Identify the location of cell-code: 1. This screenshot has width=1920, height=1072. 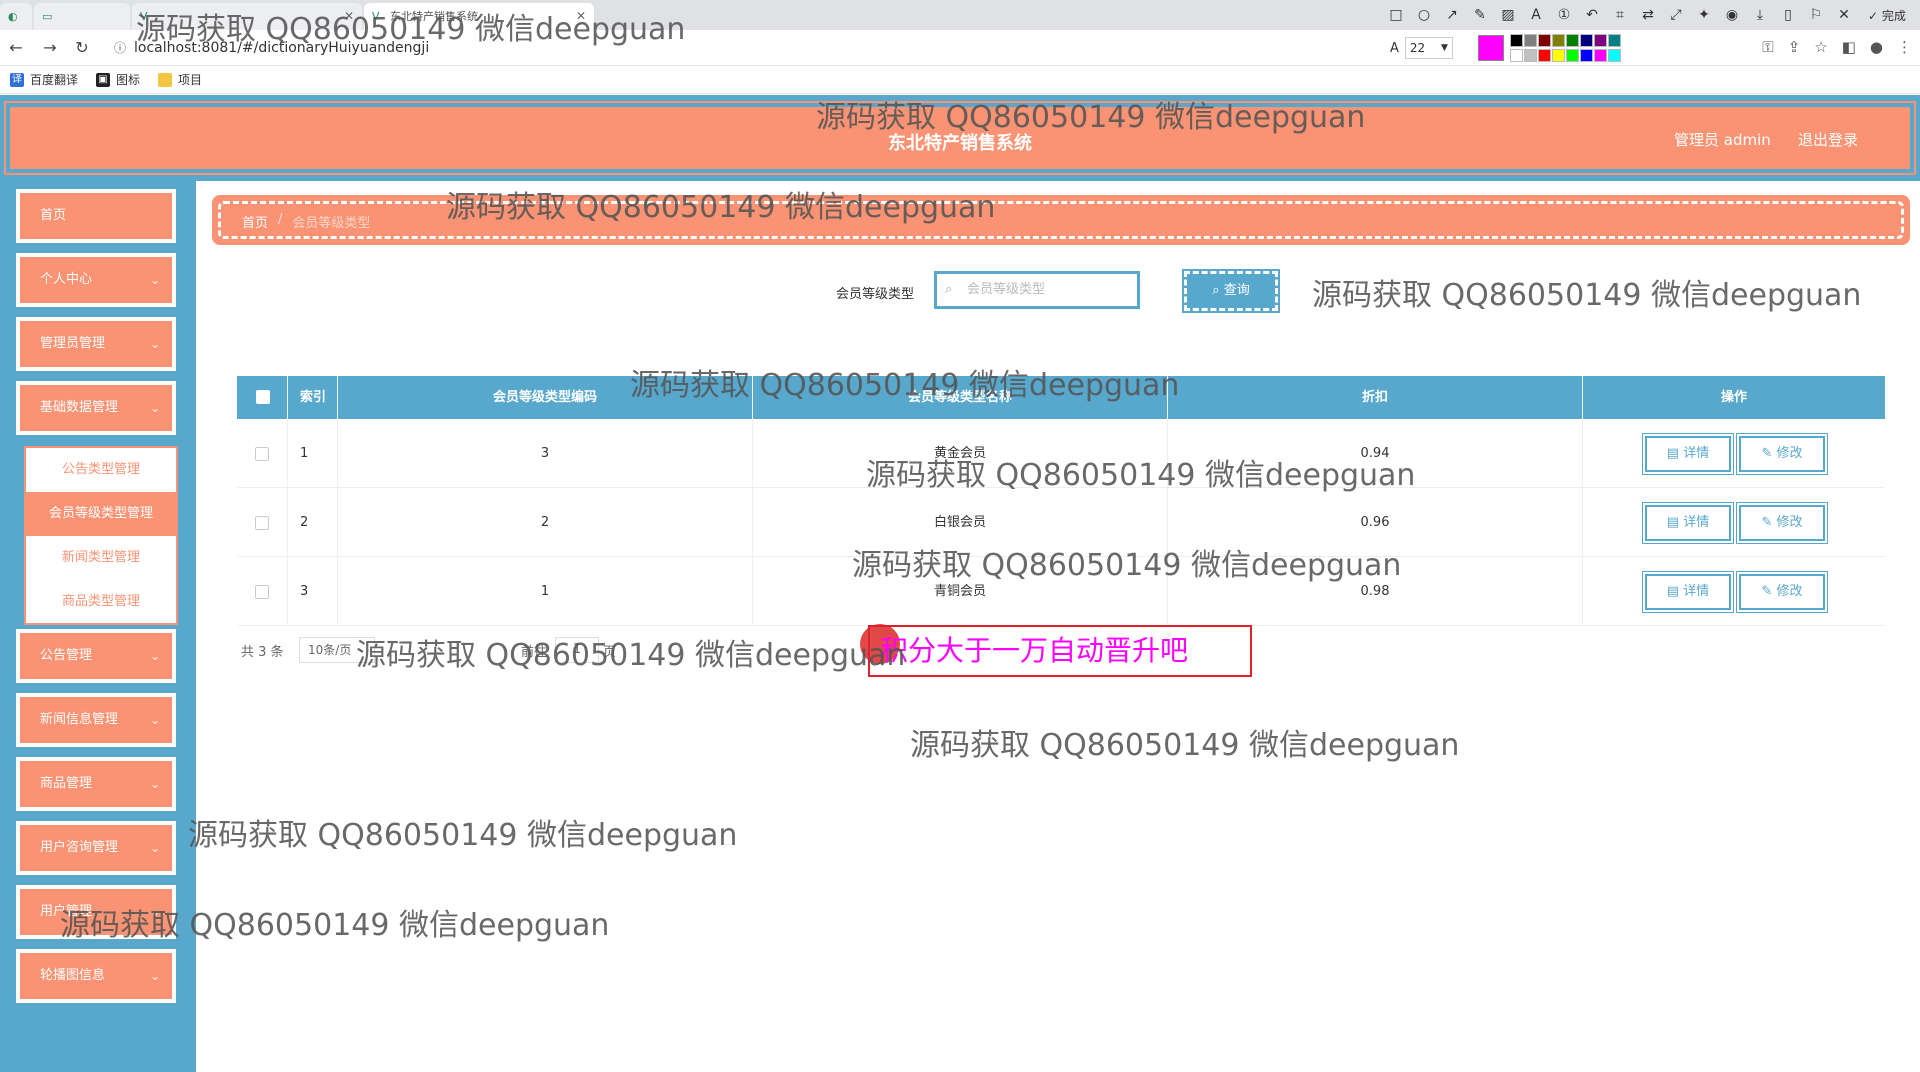
(545, 591).